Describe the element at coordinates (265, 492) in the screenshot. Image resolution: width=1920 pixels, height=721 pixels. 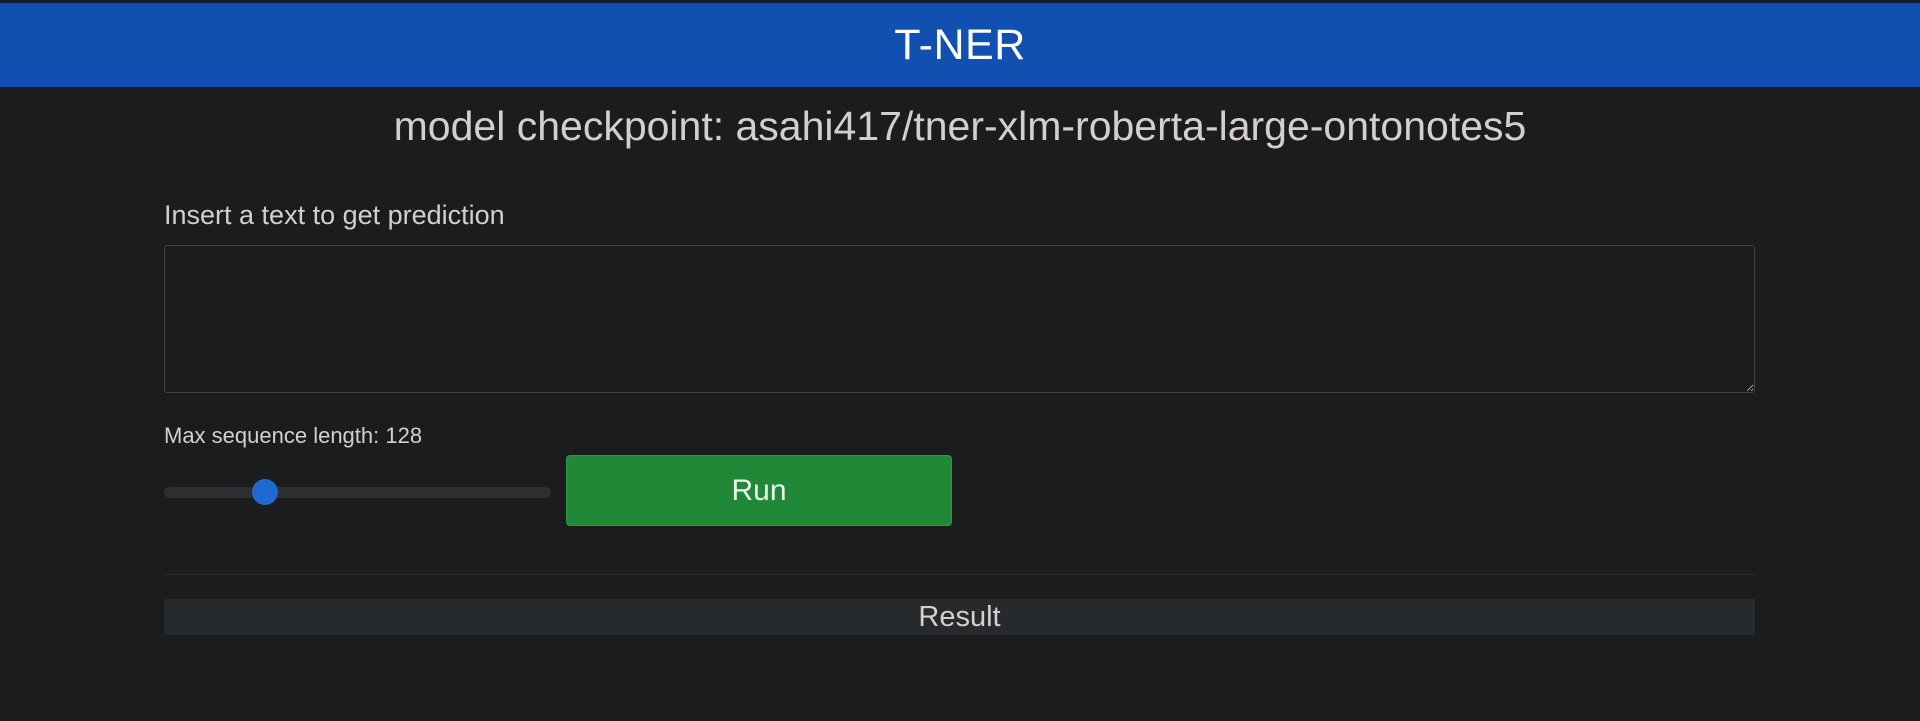
I see `slider-thumb` at that location.